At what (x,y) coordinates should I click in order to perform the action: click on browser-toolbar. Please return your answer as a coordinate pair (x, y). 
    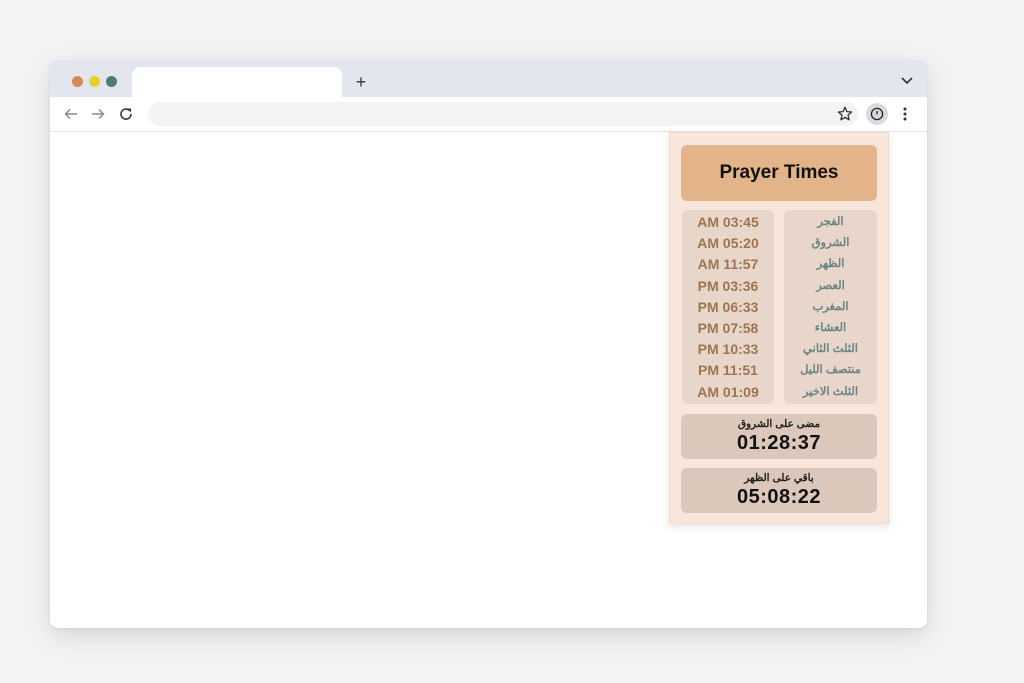
    Looking at the image, I should click on (488, 114).